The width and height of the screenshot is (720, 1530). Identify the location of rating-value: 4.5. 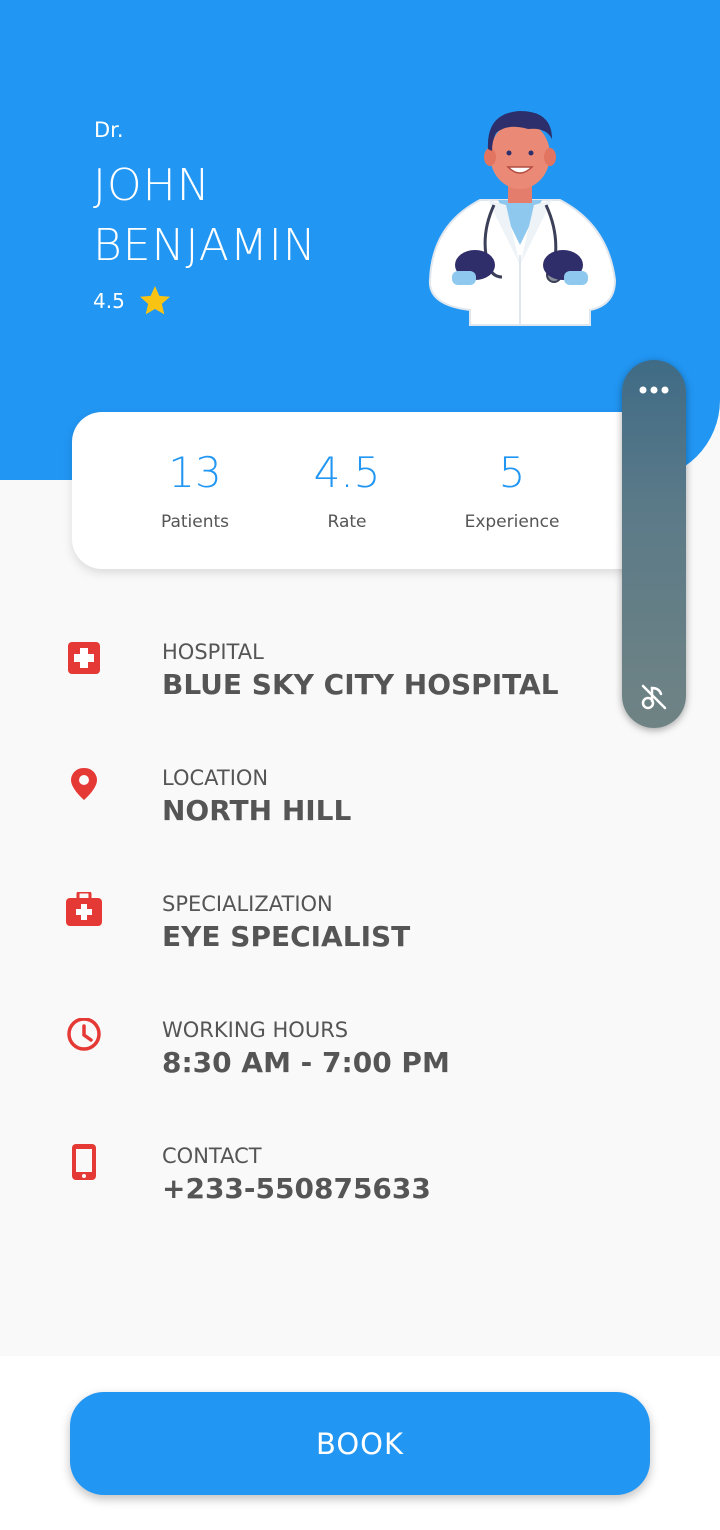
(109, 301).